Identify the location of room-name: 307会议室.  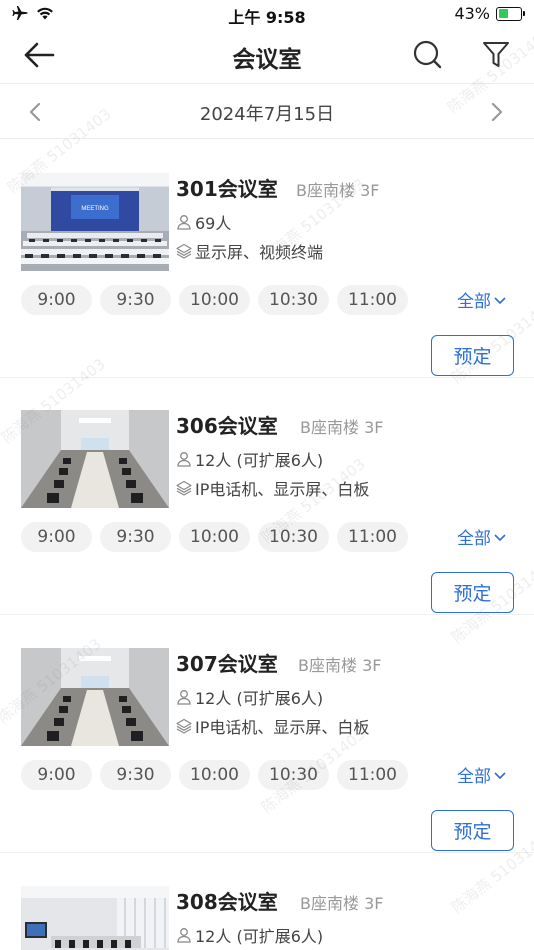
(227, 664).